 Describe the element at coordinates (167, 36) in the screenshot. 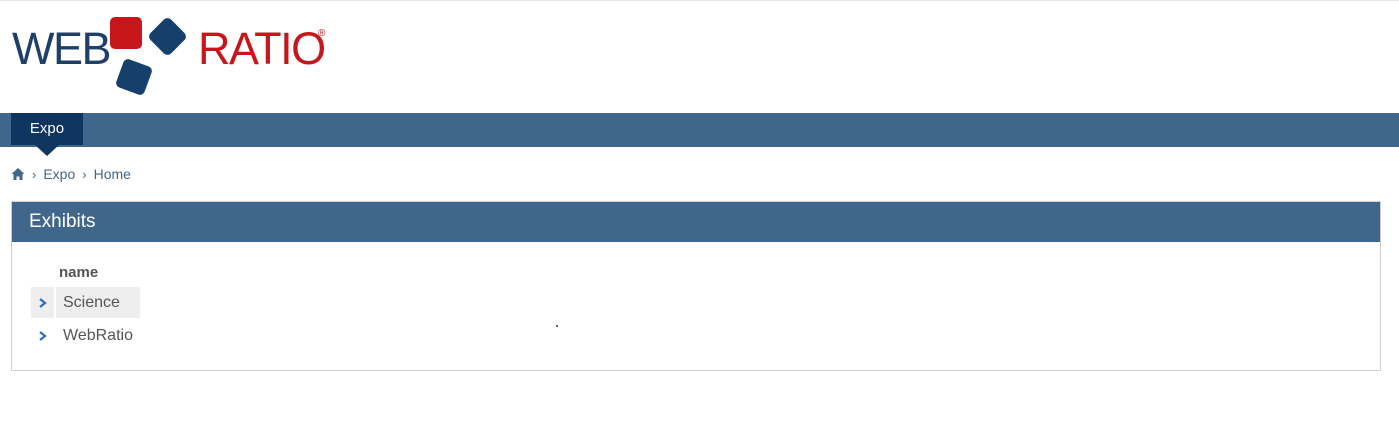

I see `logo-blue-diamond` at that location.